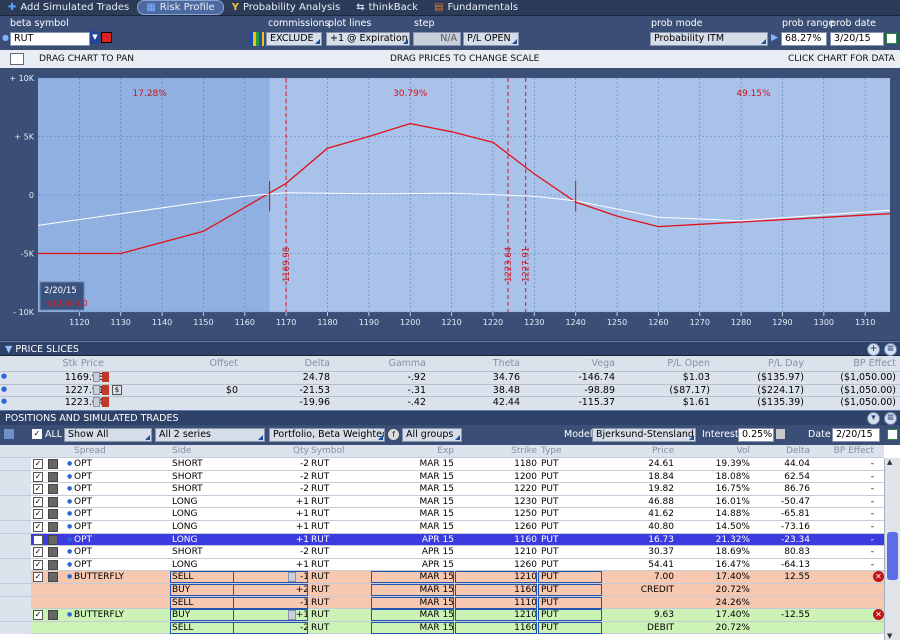  Describe the element at coordinates (804, 39) in the screenshot. I see `prob-range-input: 68.27%` at that location.